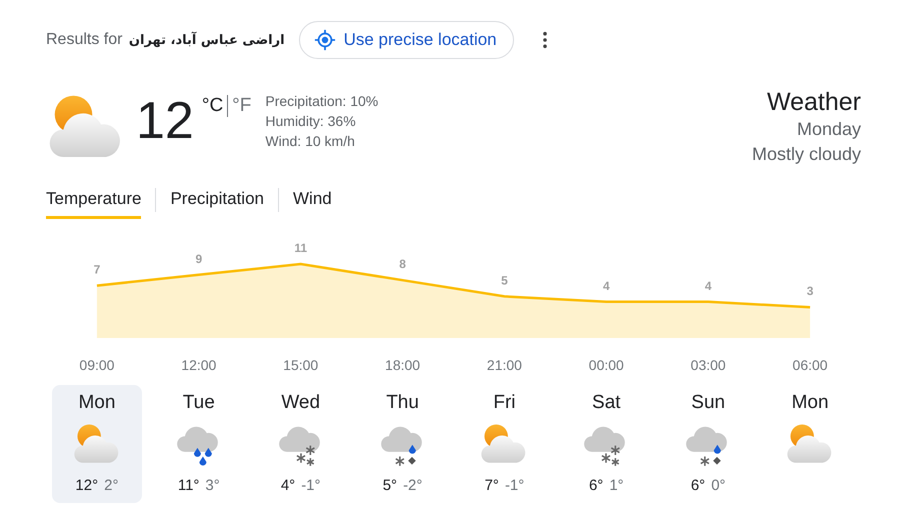 This screenshot has height=527, width=907. What do you see at coordinates (402, 264) in the screenshot?
I see `data-label: 8` at bounding box center [402, 264].